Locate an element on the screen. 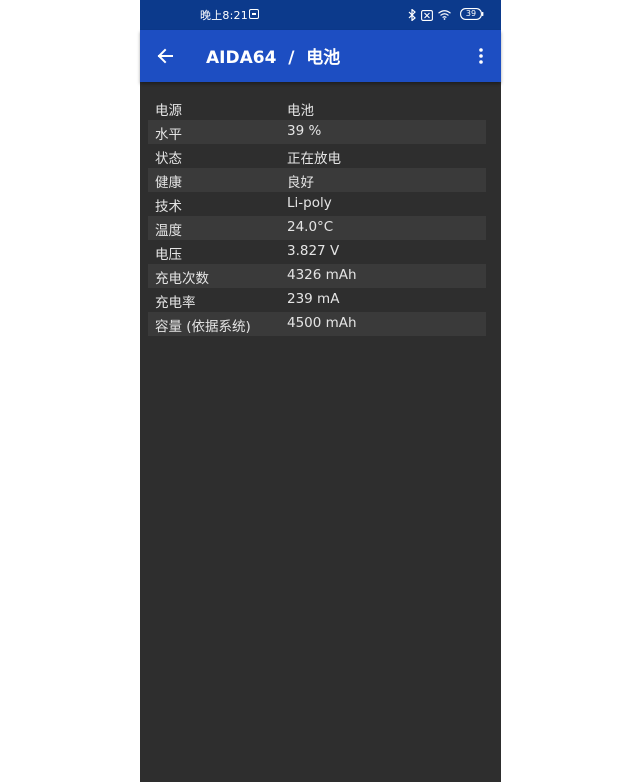  row-value: Li-poly is located at coordinates (309, 203).